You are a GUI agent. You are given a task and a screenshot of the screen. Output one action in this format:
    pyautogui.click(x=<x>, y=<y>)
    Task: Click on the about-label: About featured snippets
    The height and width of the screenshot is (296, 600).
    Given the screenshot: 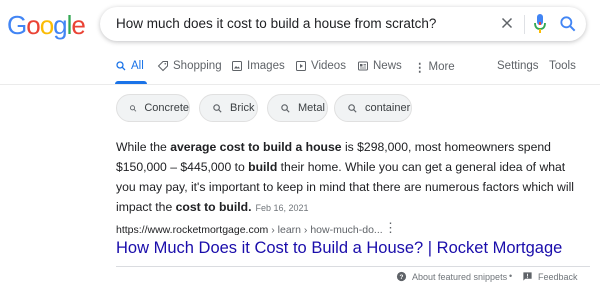 What is the action you would take?
    pyautogui.click(x=460, y=276)
    